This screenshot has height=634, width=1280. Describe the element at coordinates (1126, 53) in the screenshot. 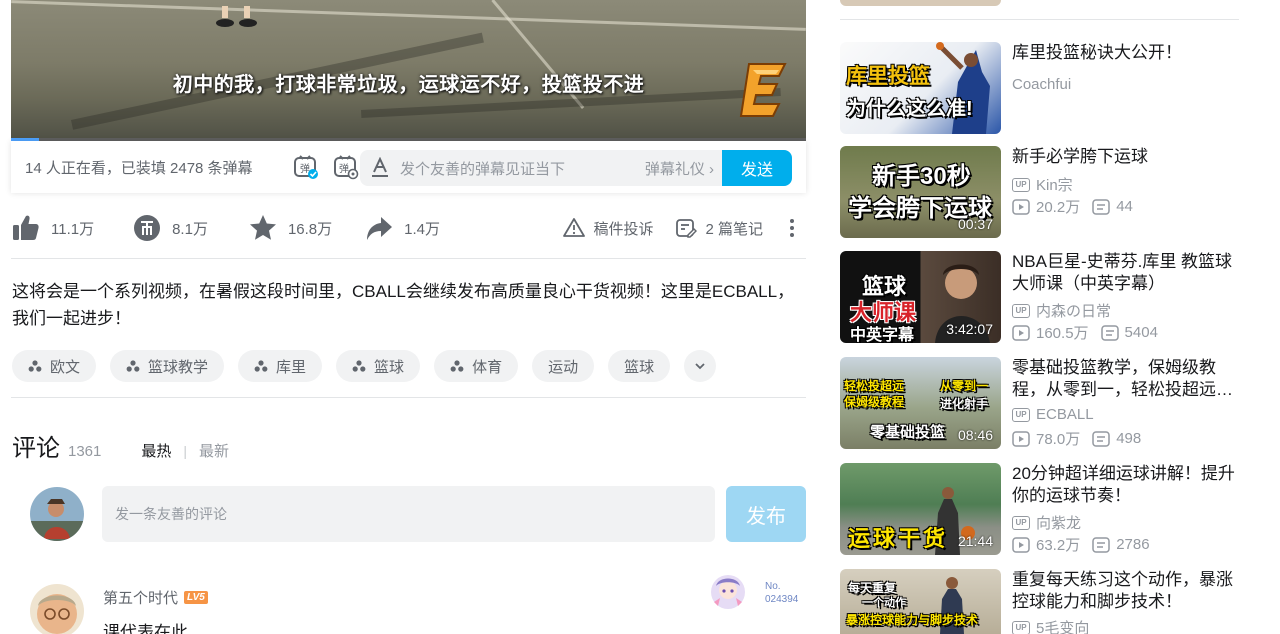

I see `recommended-title: 库里投篮秘诀大公开！` at that location.